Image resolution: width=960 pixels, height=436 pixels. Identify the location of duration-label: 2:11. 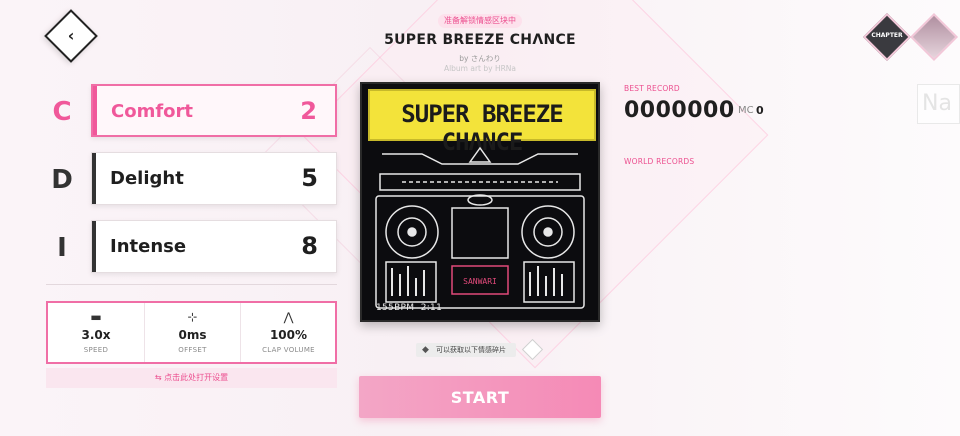
(431, 308).